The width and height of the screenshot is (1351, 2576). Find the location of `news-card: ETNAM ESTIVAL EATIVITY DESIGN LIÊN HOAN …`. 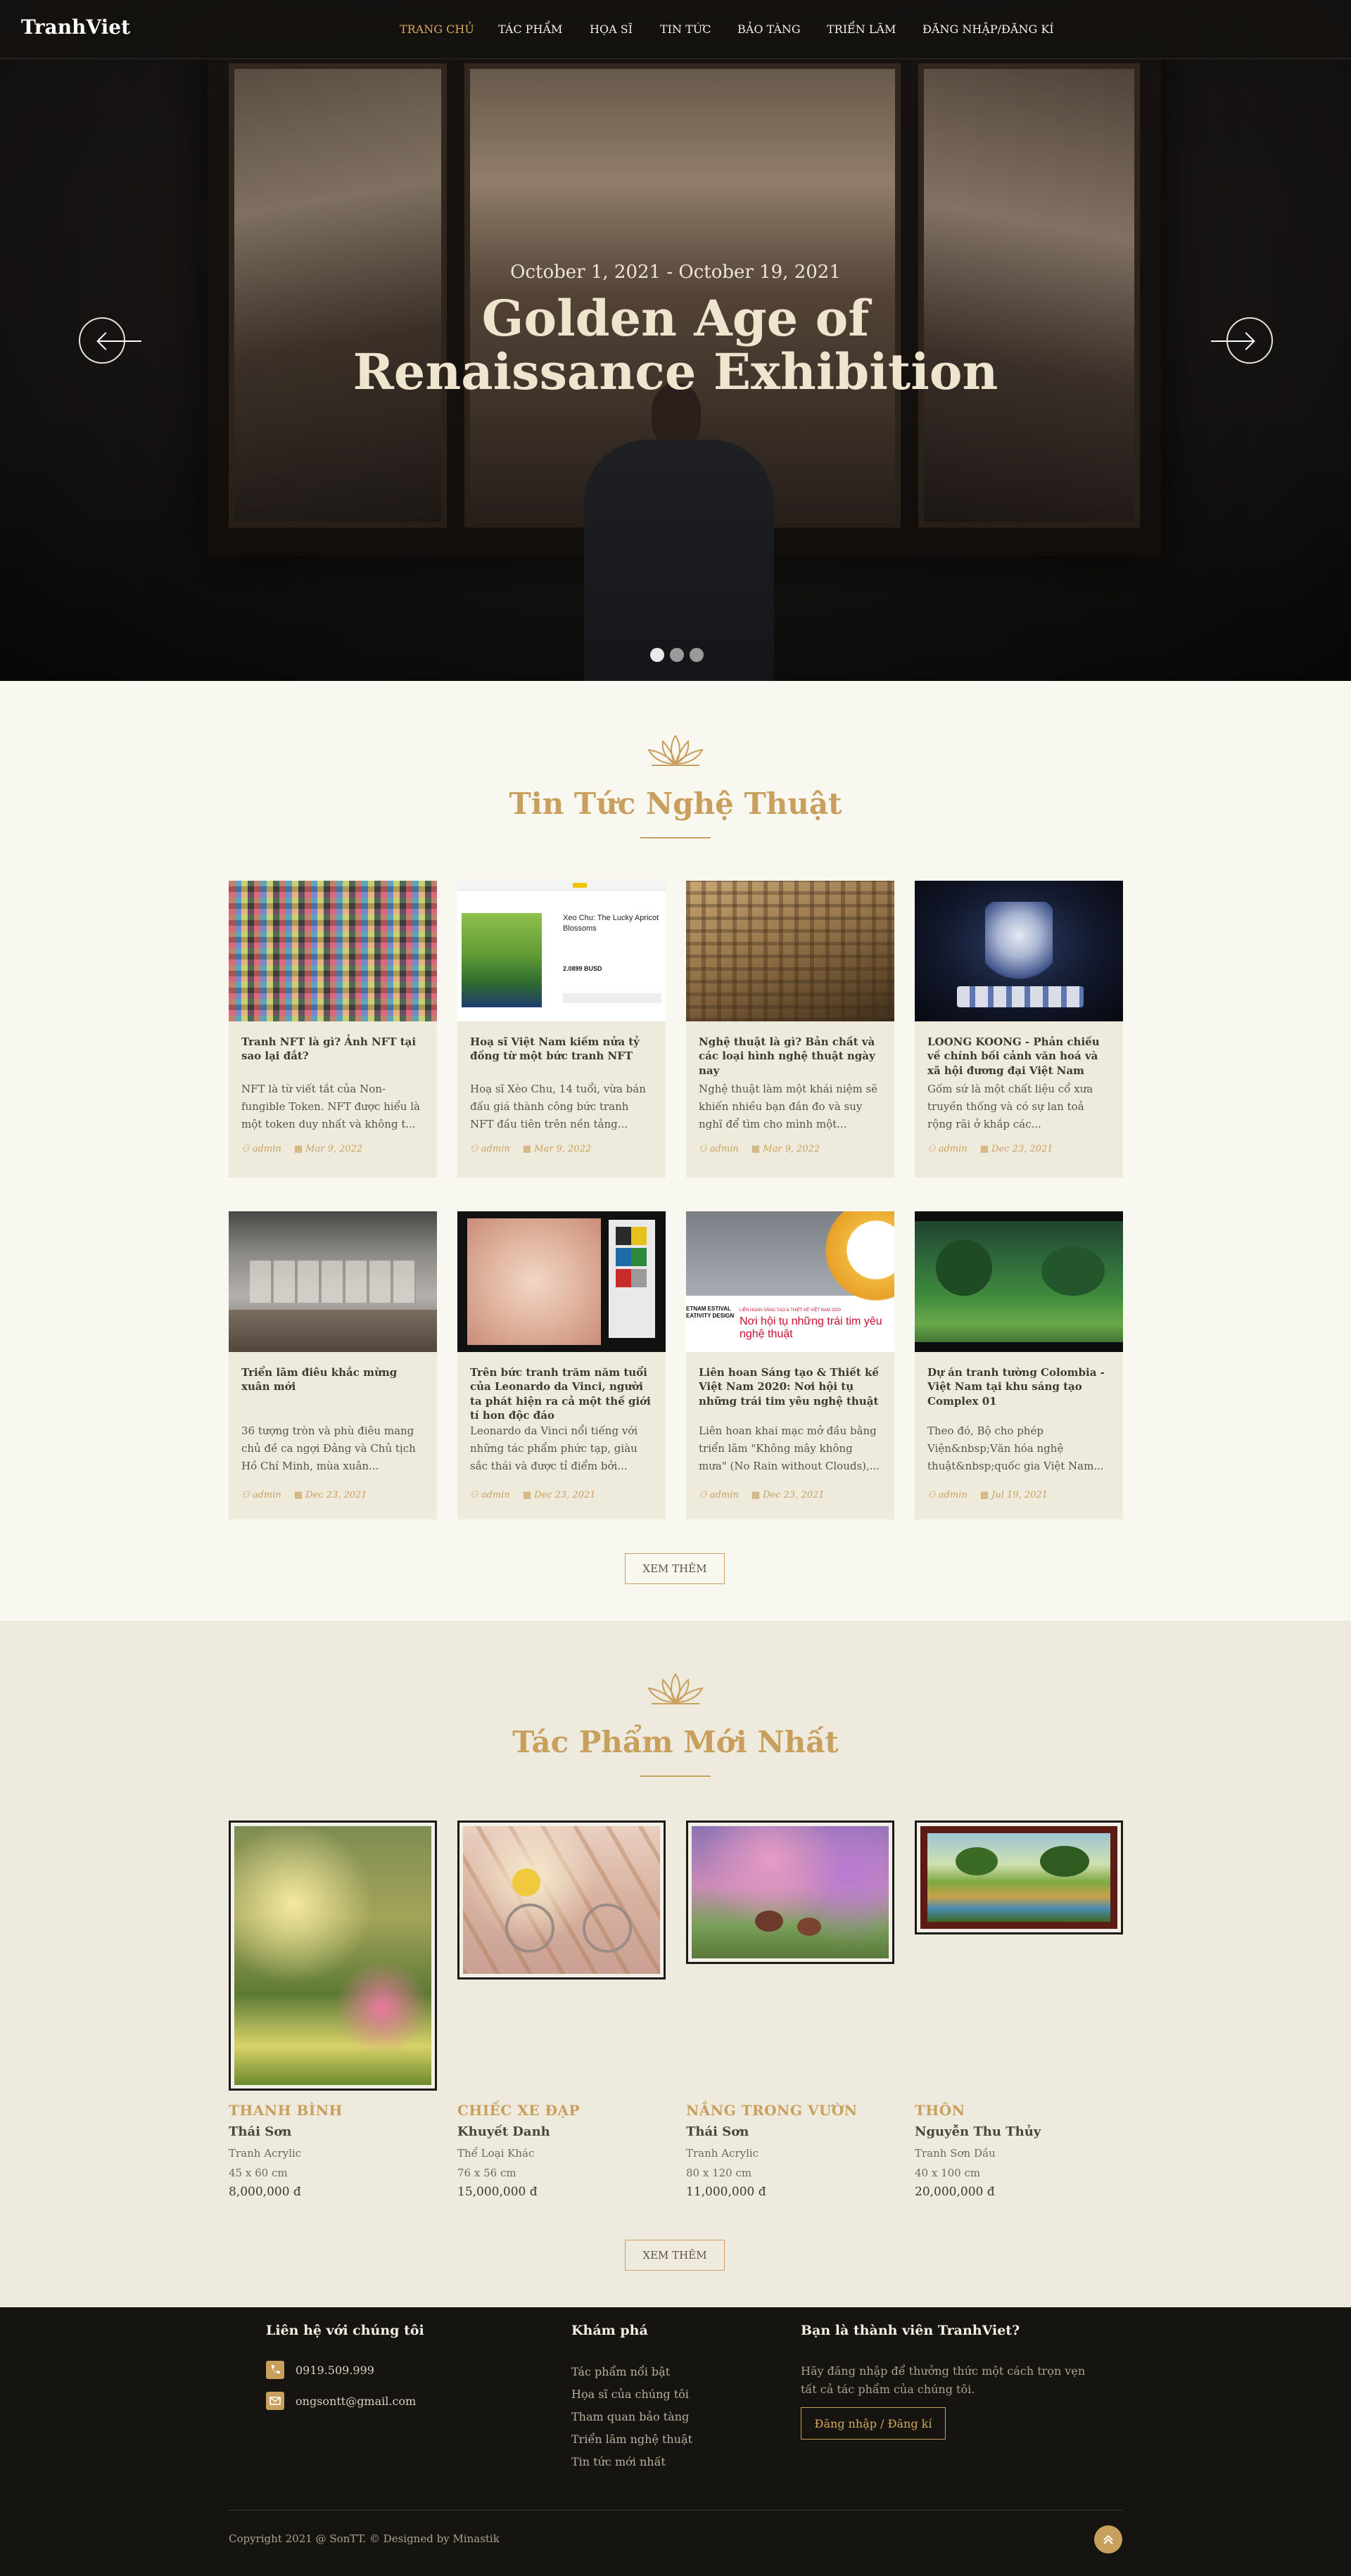

news-card: ETNAM ESTIVAL EATIVITY DESIGN LIÊN HOAN … is located at coordinates (790, 1365).